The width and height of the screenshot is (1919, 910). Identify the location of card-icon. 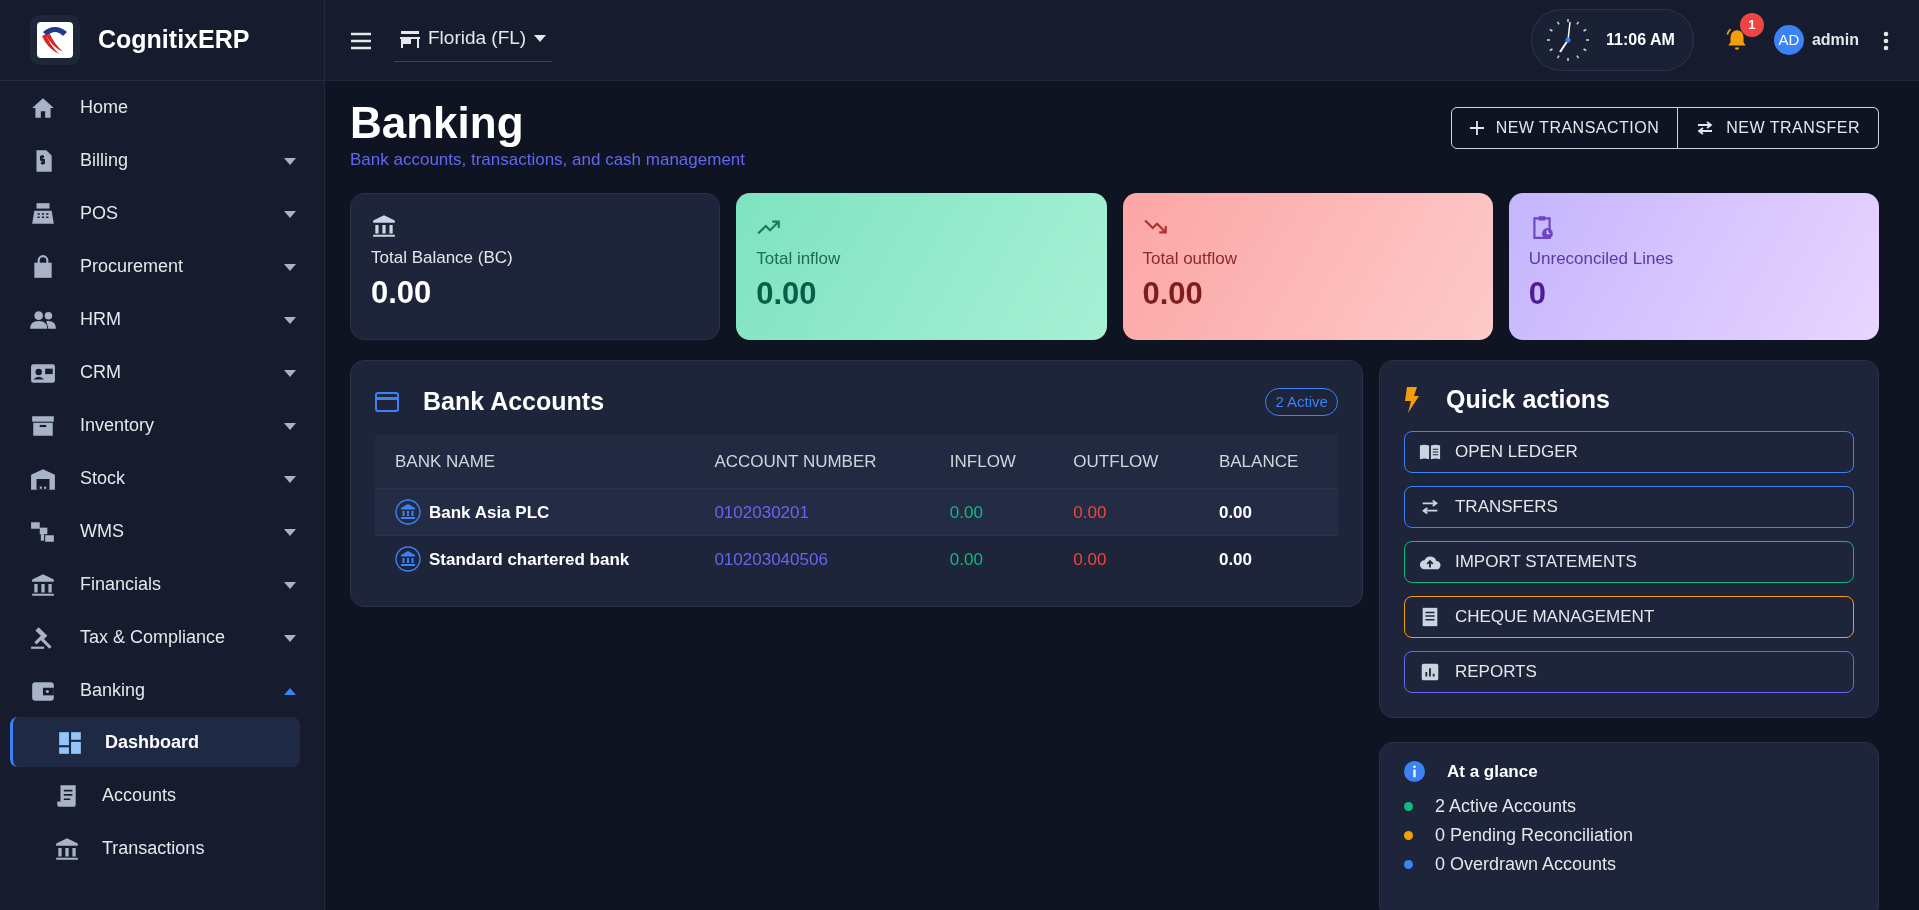
(387, 401).